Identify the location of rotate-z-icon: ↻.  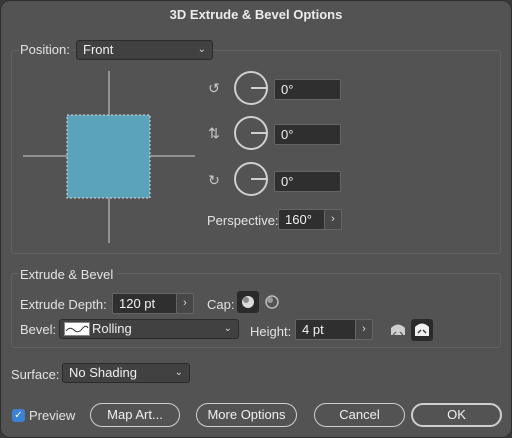
(214, 180).